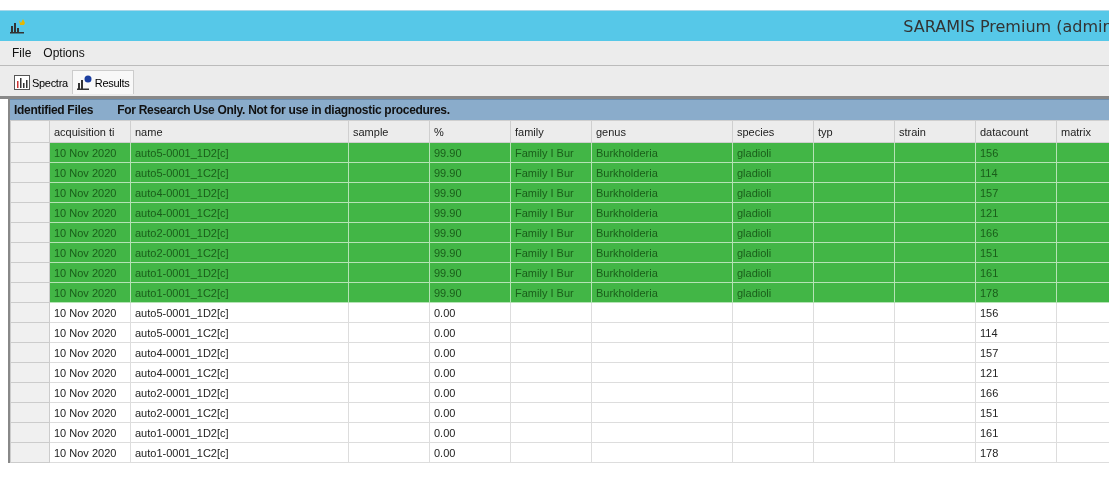 This screenshot has height=501, width=1109. What do you see at coordinates (1016, 372) in the screenshot?
I see `table-cell: 121` at bounding box center [1016, 372].